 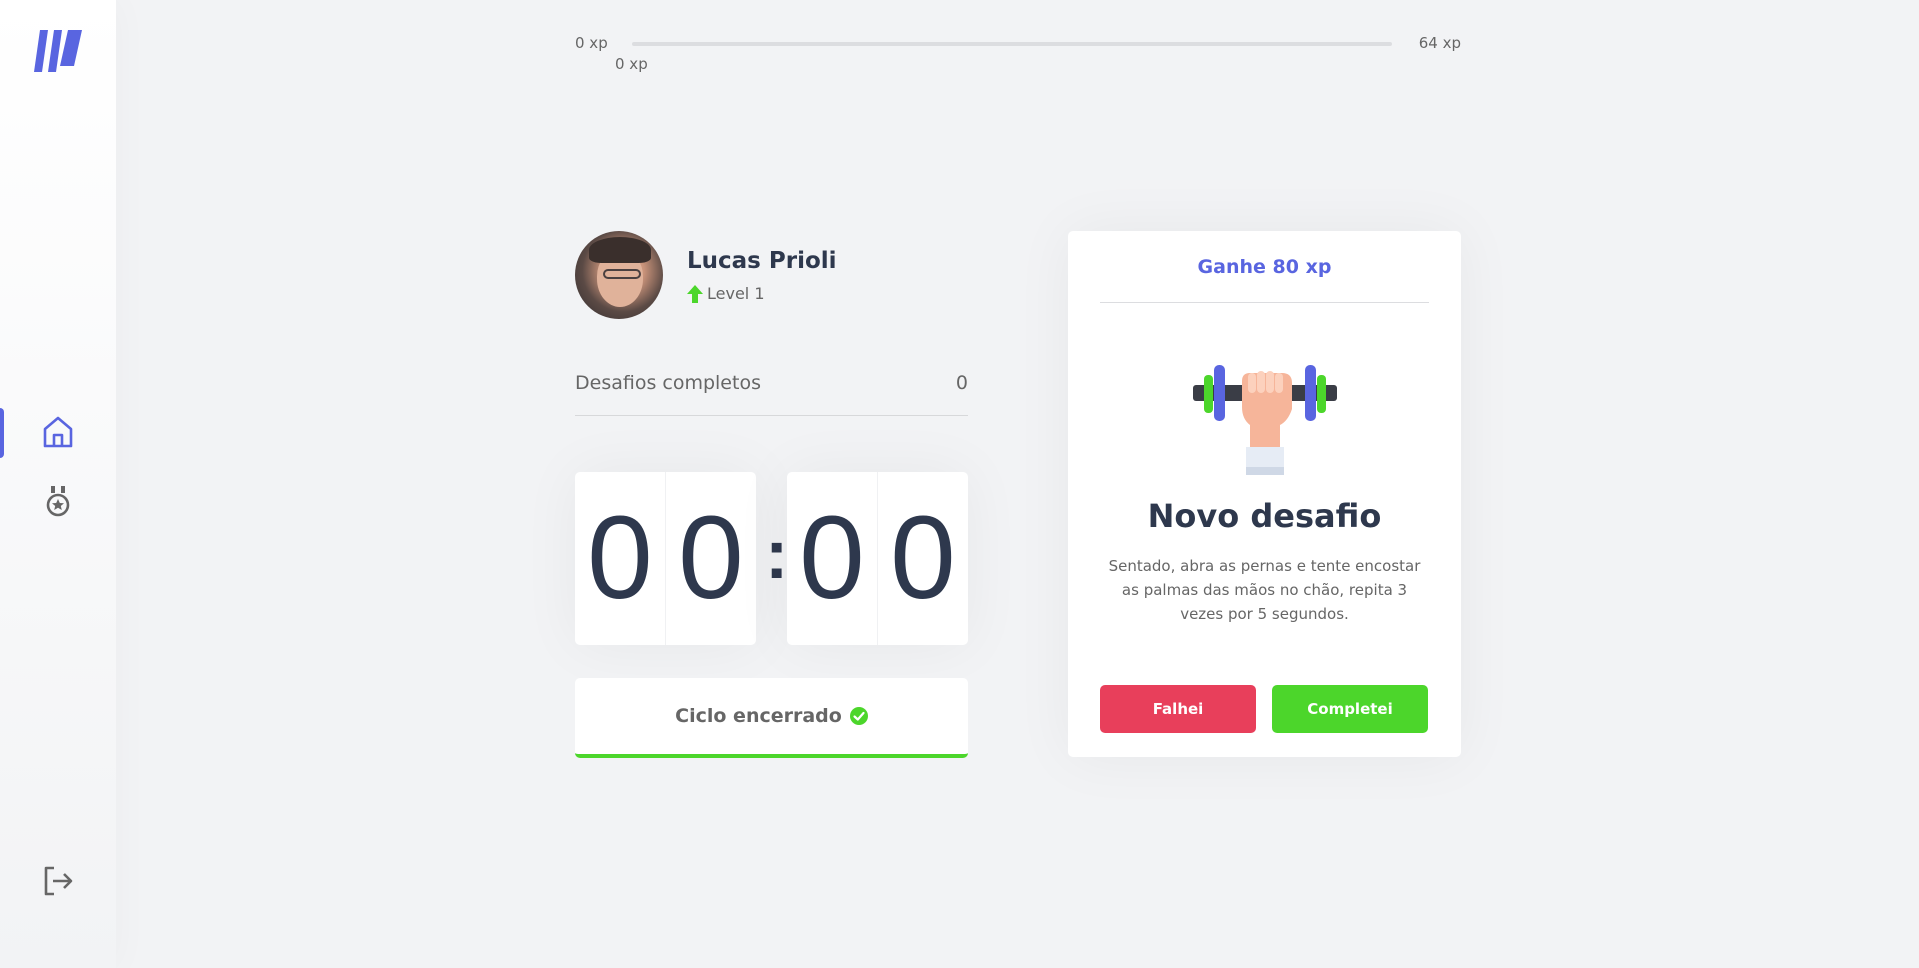 I want to click on sidebar-item-award, so click(x=58, y=502).